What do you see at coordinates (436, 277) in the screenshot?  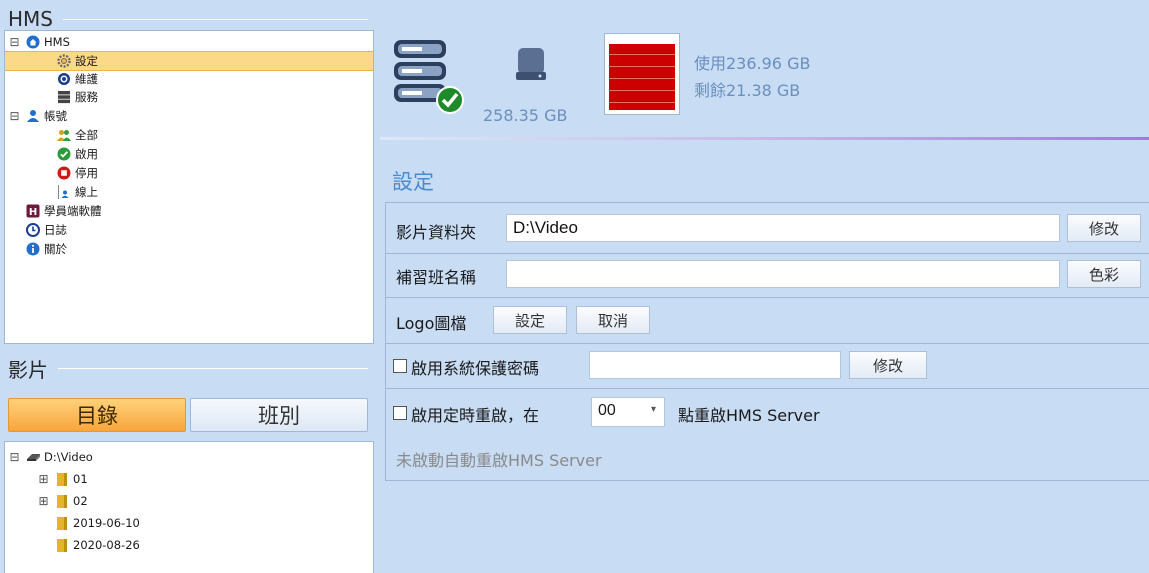 I see `school-name-label: 補習班名稱` at bounding box center [436, 277].